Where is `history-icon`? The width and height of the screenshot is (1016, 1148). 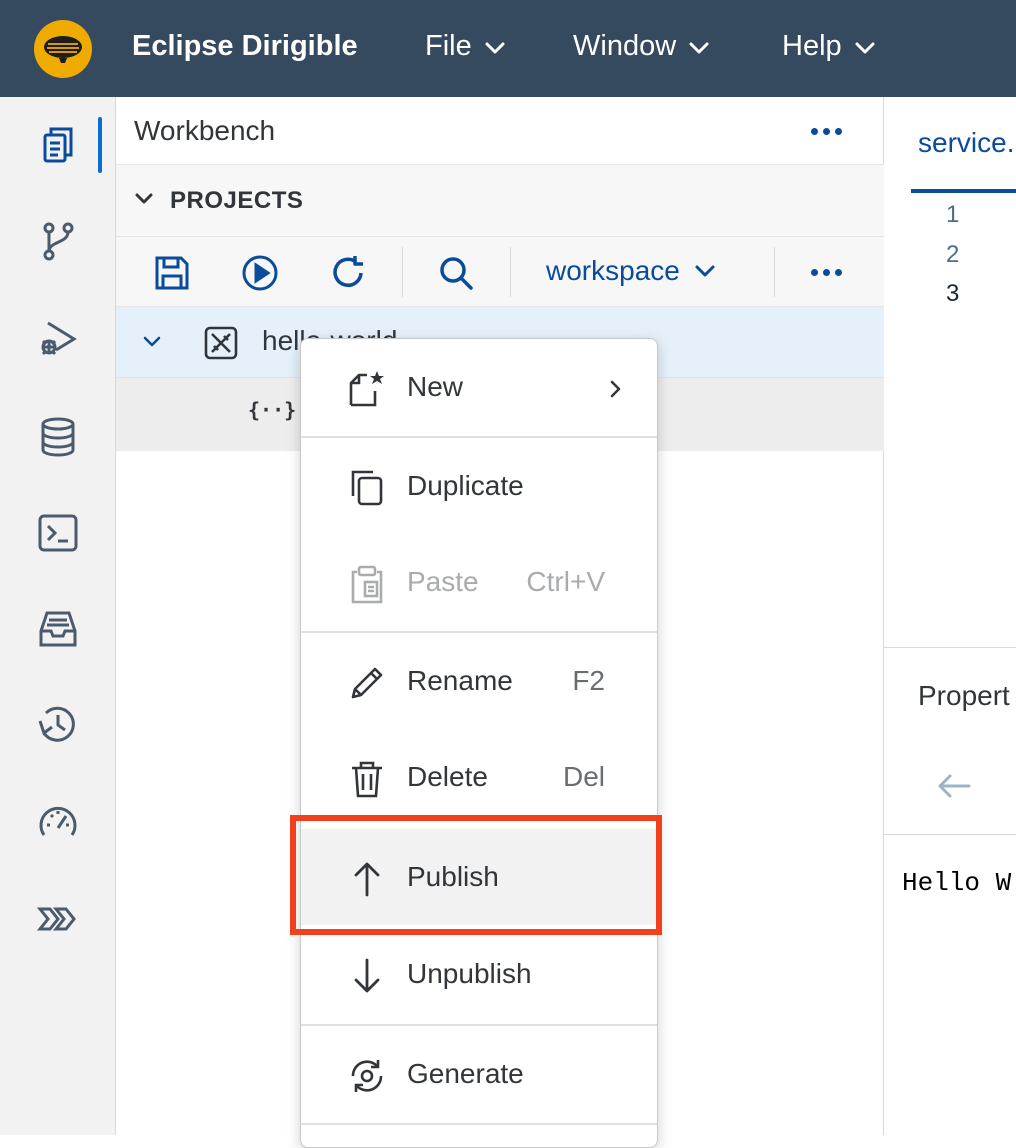
history-icon is located at coordinates (58, 725).